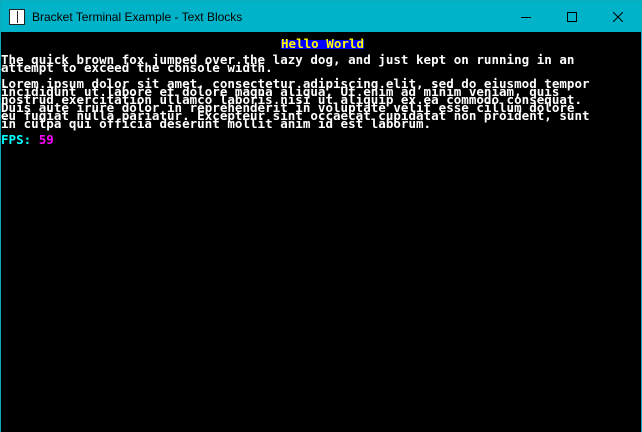 The image size is (642, 432). I want to click on hello-world-banner: Hello World, so click(323, 43).